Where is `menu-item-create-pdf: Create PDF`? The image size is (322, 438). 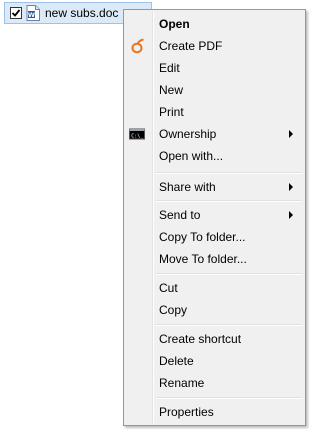
menu-item-create-pdf: Create PDF is located at coordinates (214, 46).